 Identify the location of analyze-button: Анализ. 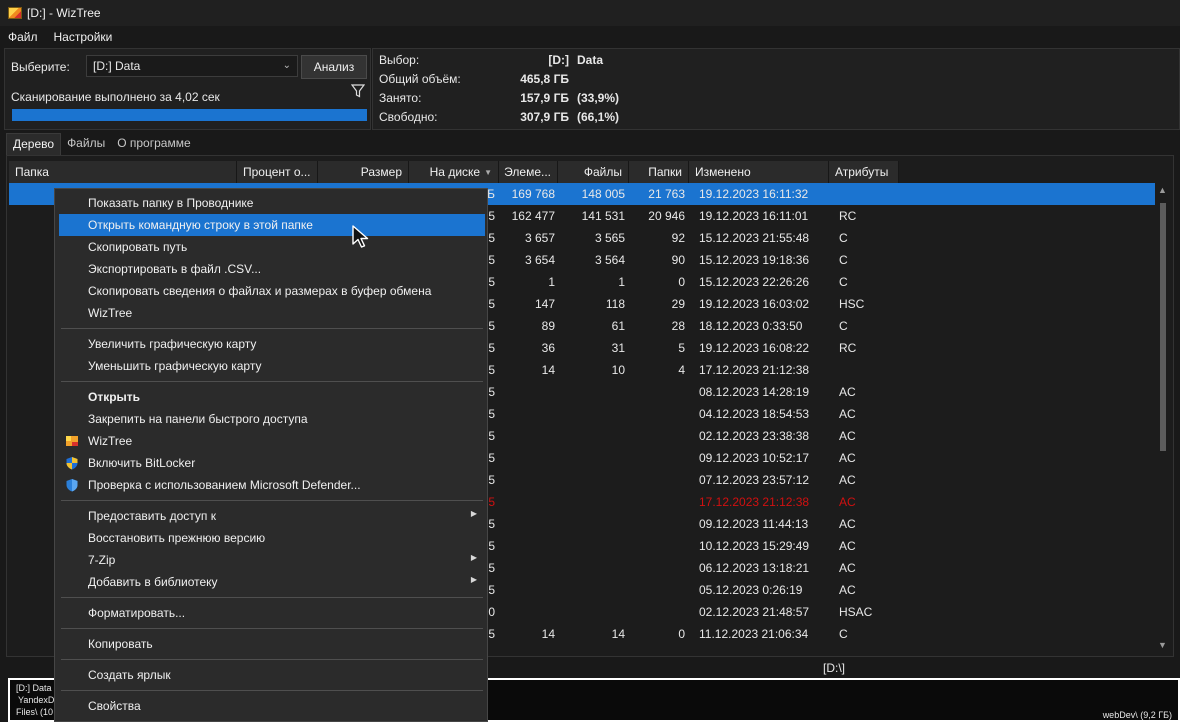
(334, 67).